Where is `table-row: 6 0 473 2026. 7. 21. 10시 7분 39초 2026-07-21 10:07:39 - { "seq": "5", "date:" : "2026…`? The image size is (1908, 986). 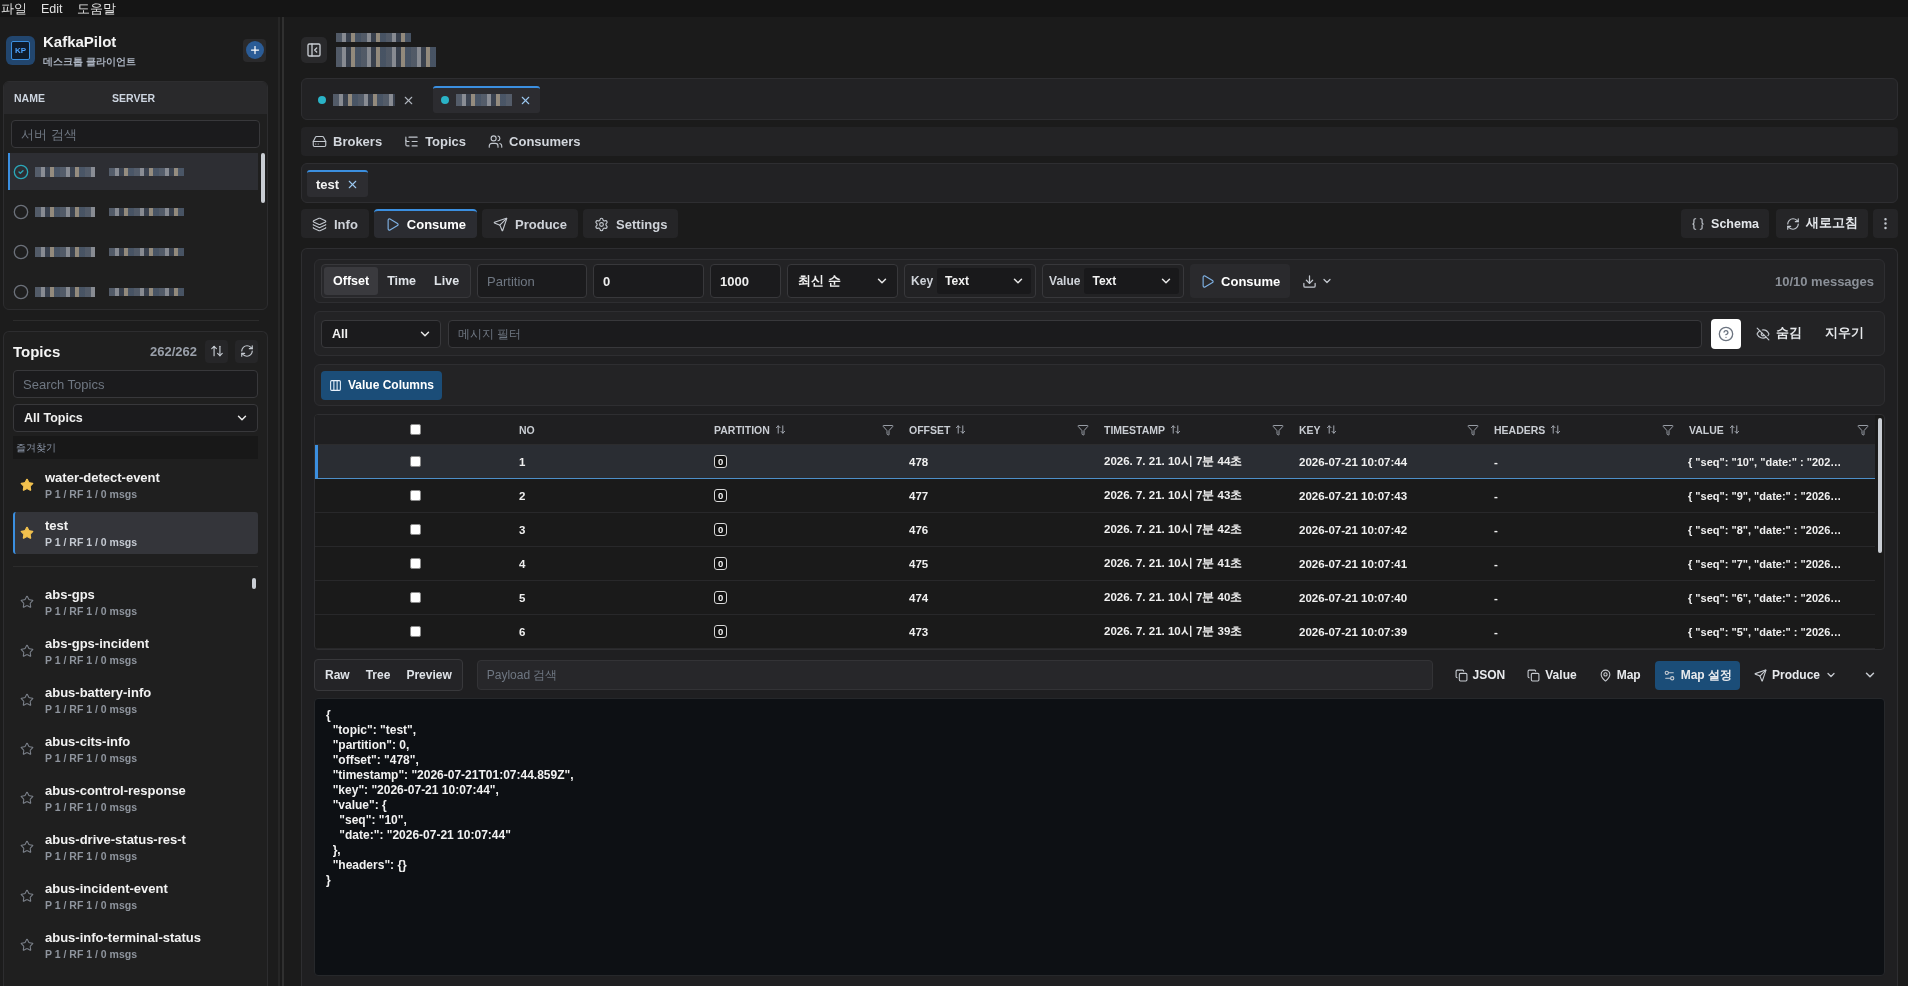 table-row: 6 0 473 2026. 7. 21. 10시 7분 39초 2026-07-21 10:07:39 - { "seq": "5", "date:" : "2026… is located at coordinates (1095, 632).